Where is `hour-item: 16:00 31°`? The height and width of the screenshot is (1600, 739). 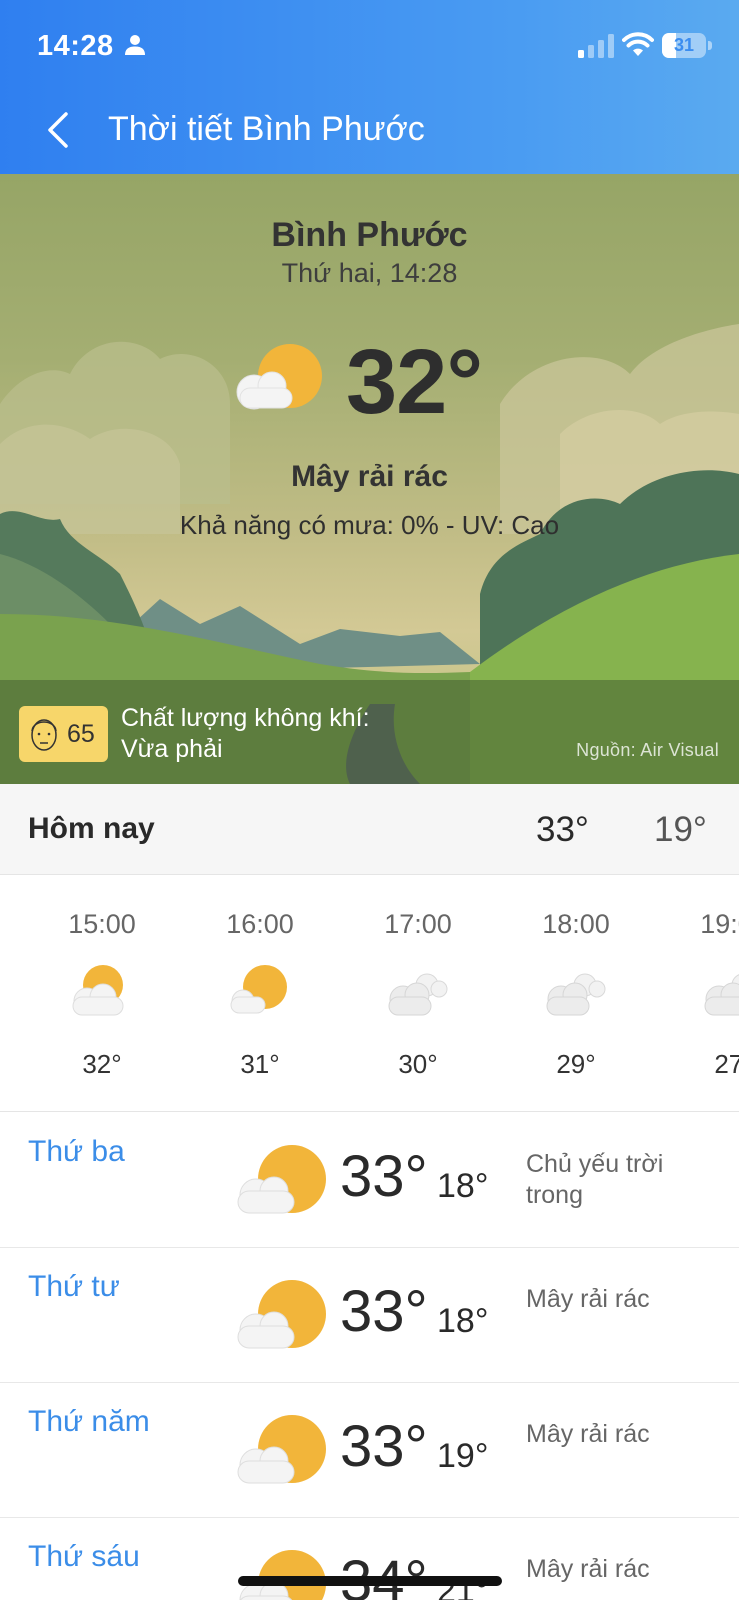
hour-item: 16:00 31° is located at coordinates (260, 993).